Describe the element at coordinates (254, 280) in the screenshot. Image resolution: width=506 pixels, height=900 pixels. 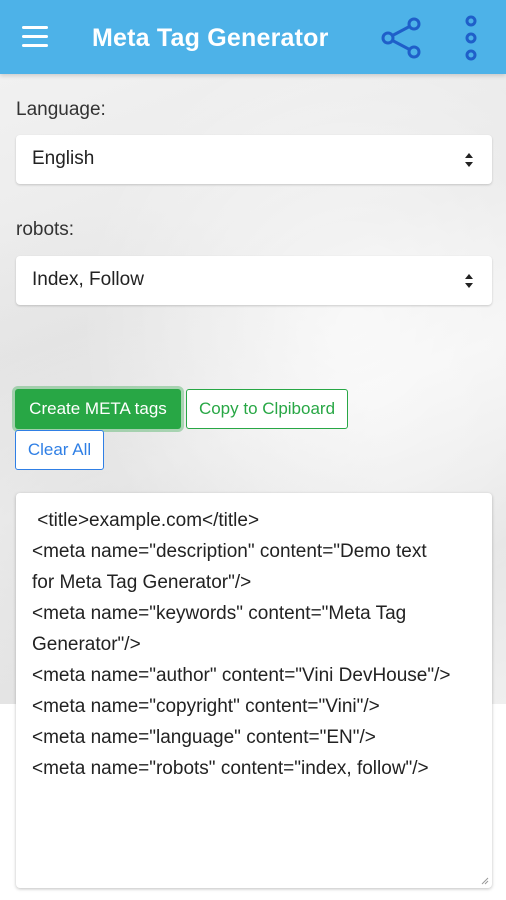
I see `robots-select: Index, Follow` at that location.